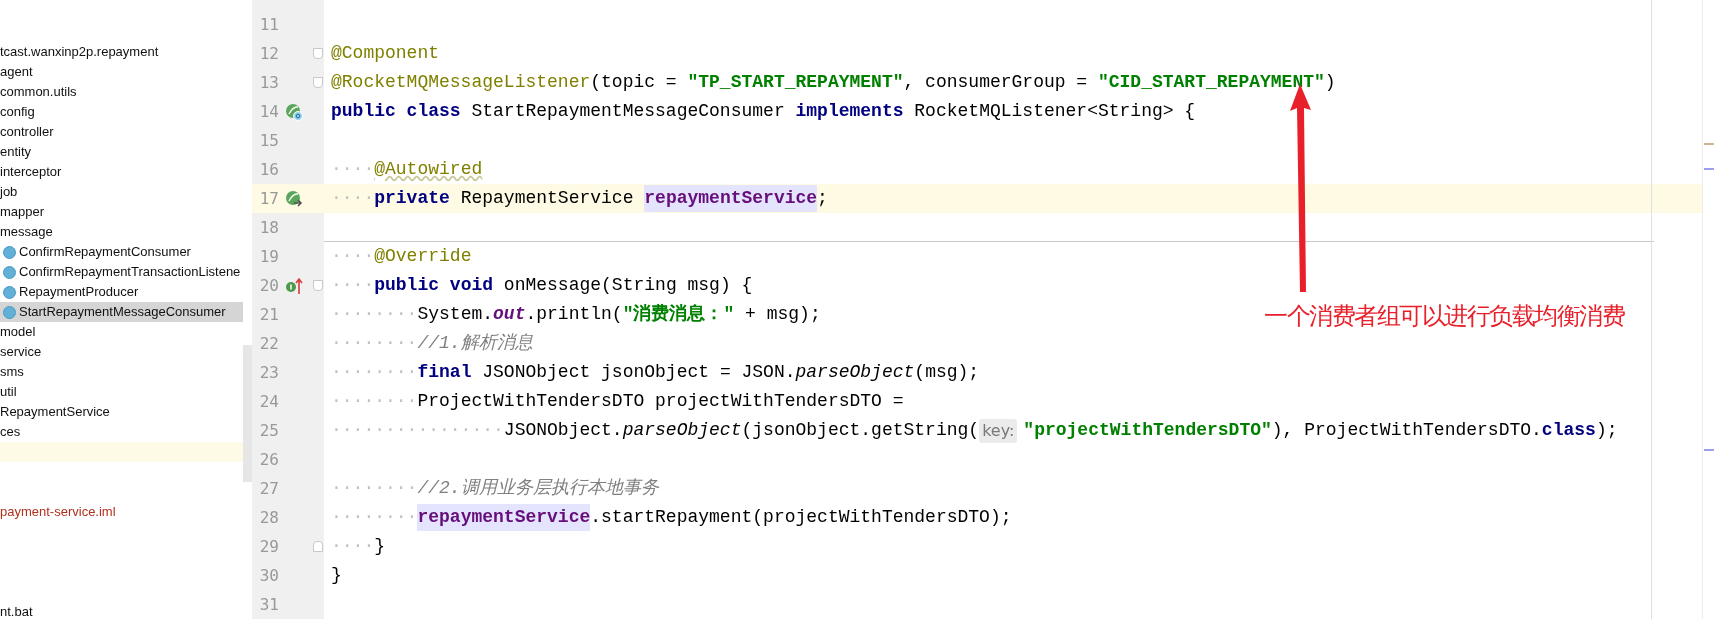  I want to click on line-number: 30, so click(268, 575).